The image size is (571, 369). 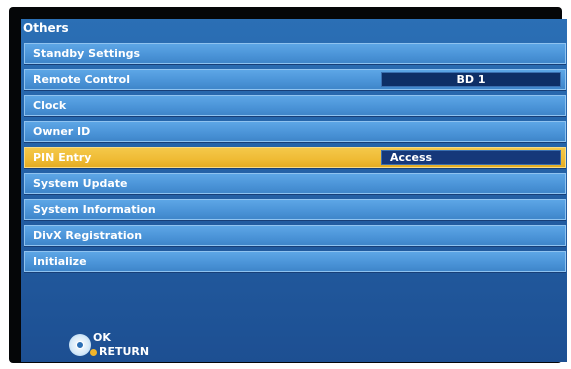 I want to click on dpad-center-icon, so click(x=80, y=345).